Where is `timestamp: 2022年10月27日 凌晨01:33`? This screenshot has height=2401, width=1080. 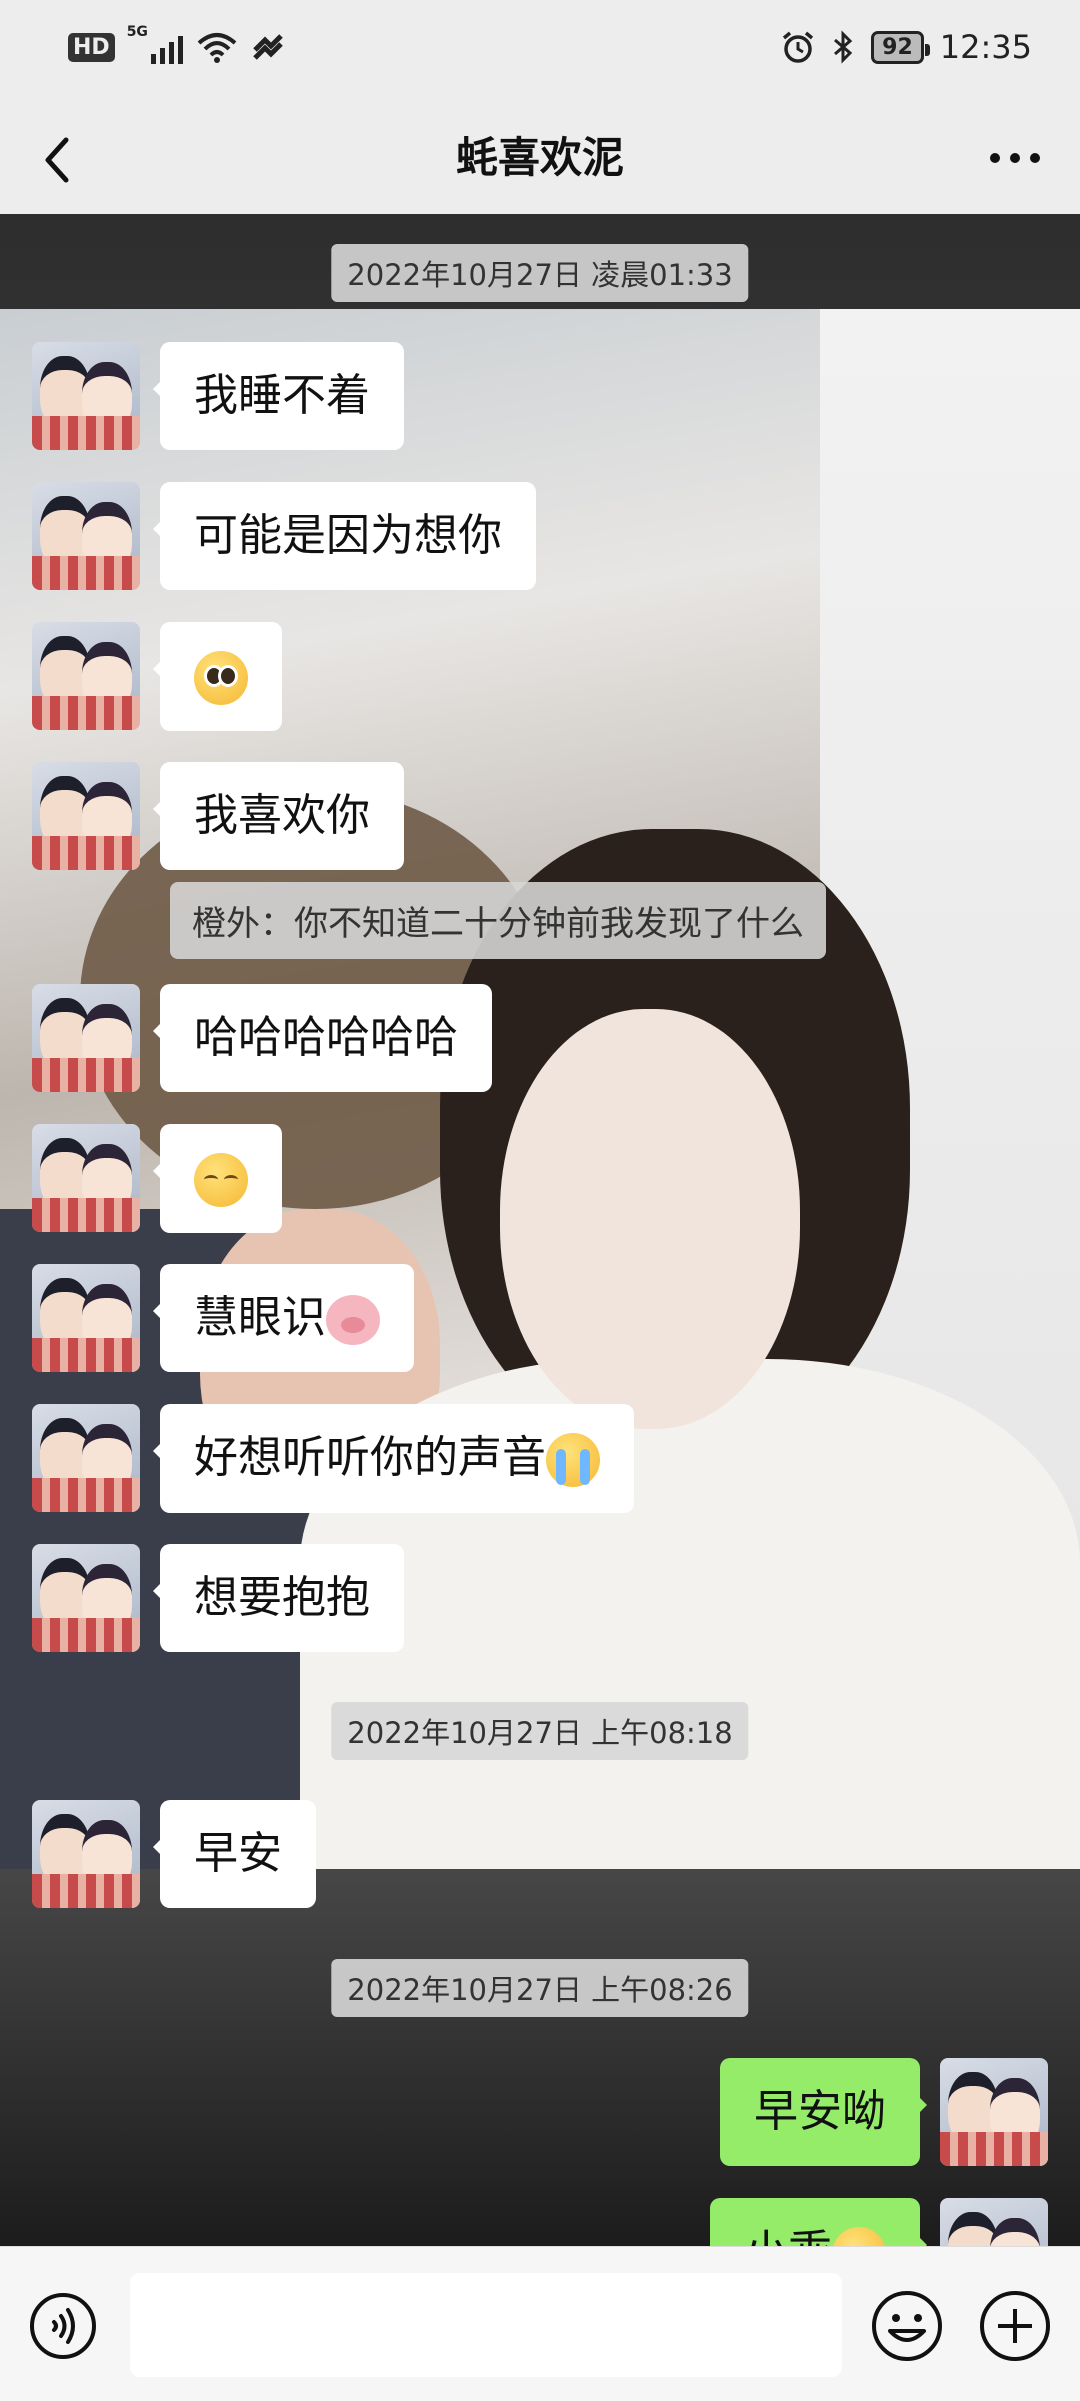
timestamp: 2022年10月27日 凌晨01:33 is located at coordinates (540, 273).